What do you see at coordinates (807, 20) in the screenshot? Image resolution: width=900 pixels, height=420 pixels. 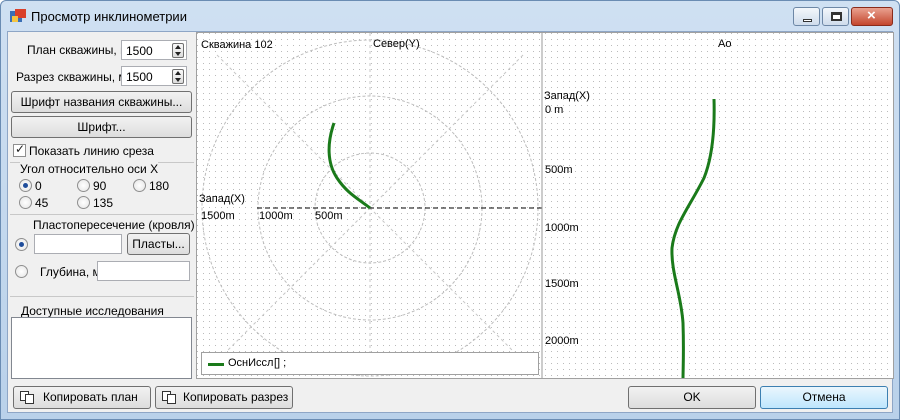 I see `minimize-icon` at bounding box center [807, 20].